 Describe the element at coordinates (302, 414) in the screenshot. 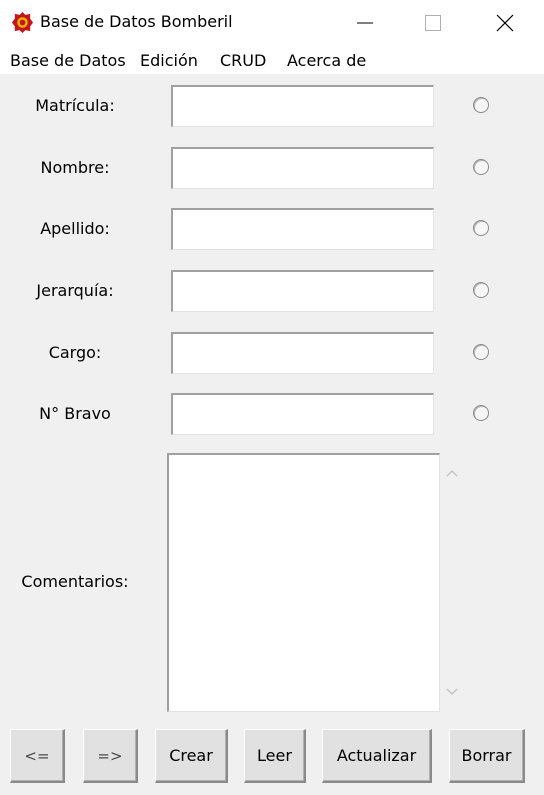

I see `n-bravo-input` at that location.